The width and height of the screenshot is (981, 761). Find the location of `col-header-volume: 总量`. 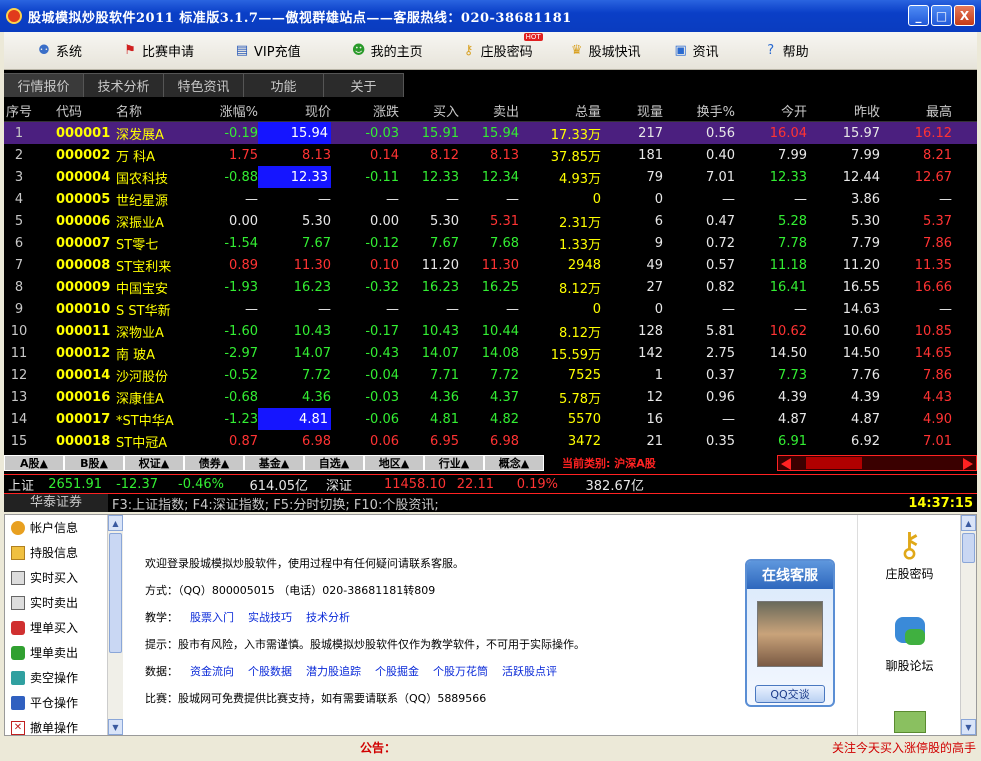

col-header-volume: 总量 is located at coordinates (560, 111).